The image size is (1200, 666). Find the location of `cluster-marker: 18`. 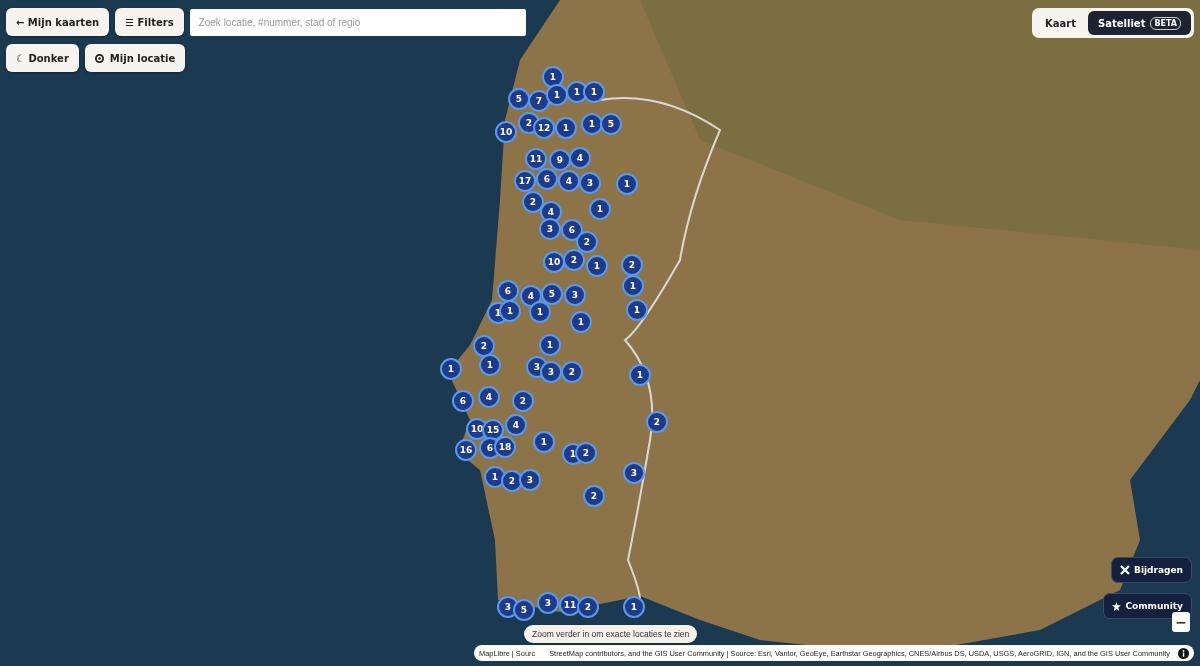

cluster-marker: 18 is located at coordinates (505, 447).